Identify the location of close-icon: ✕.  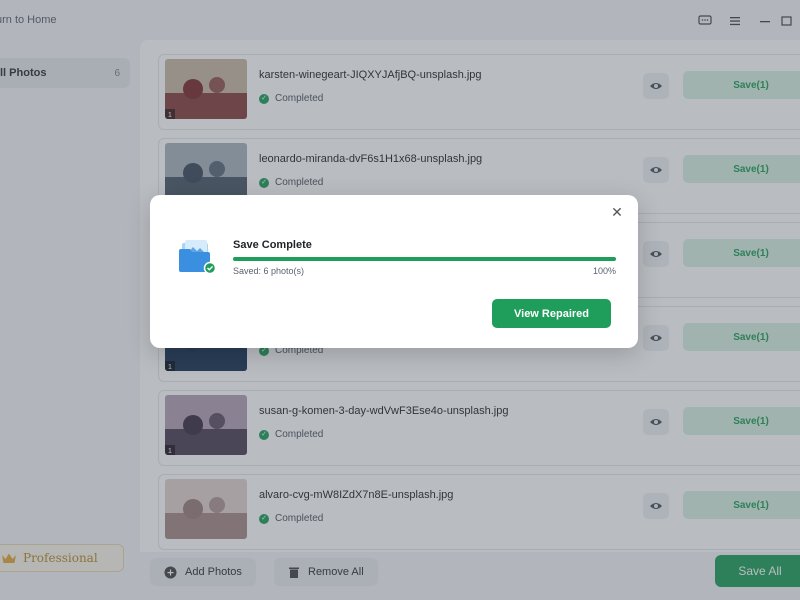
(617, 212).